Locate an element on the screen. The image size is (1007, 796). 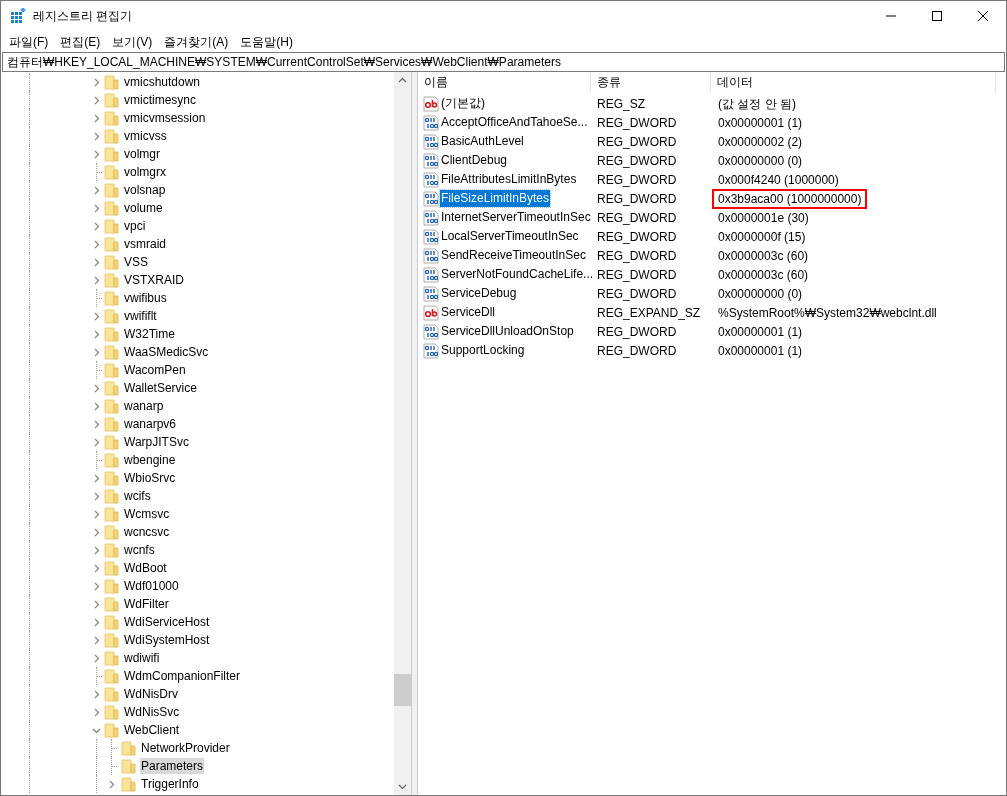
value-data: 0x0000000f (15) is located at coordinates (762, 237).